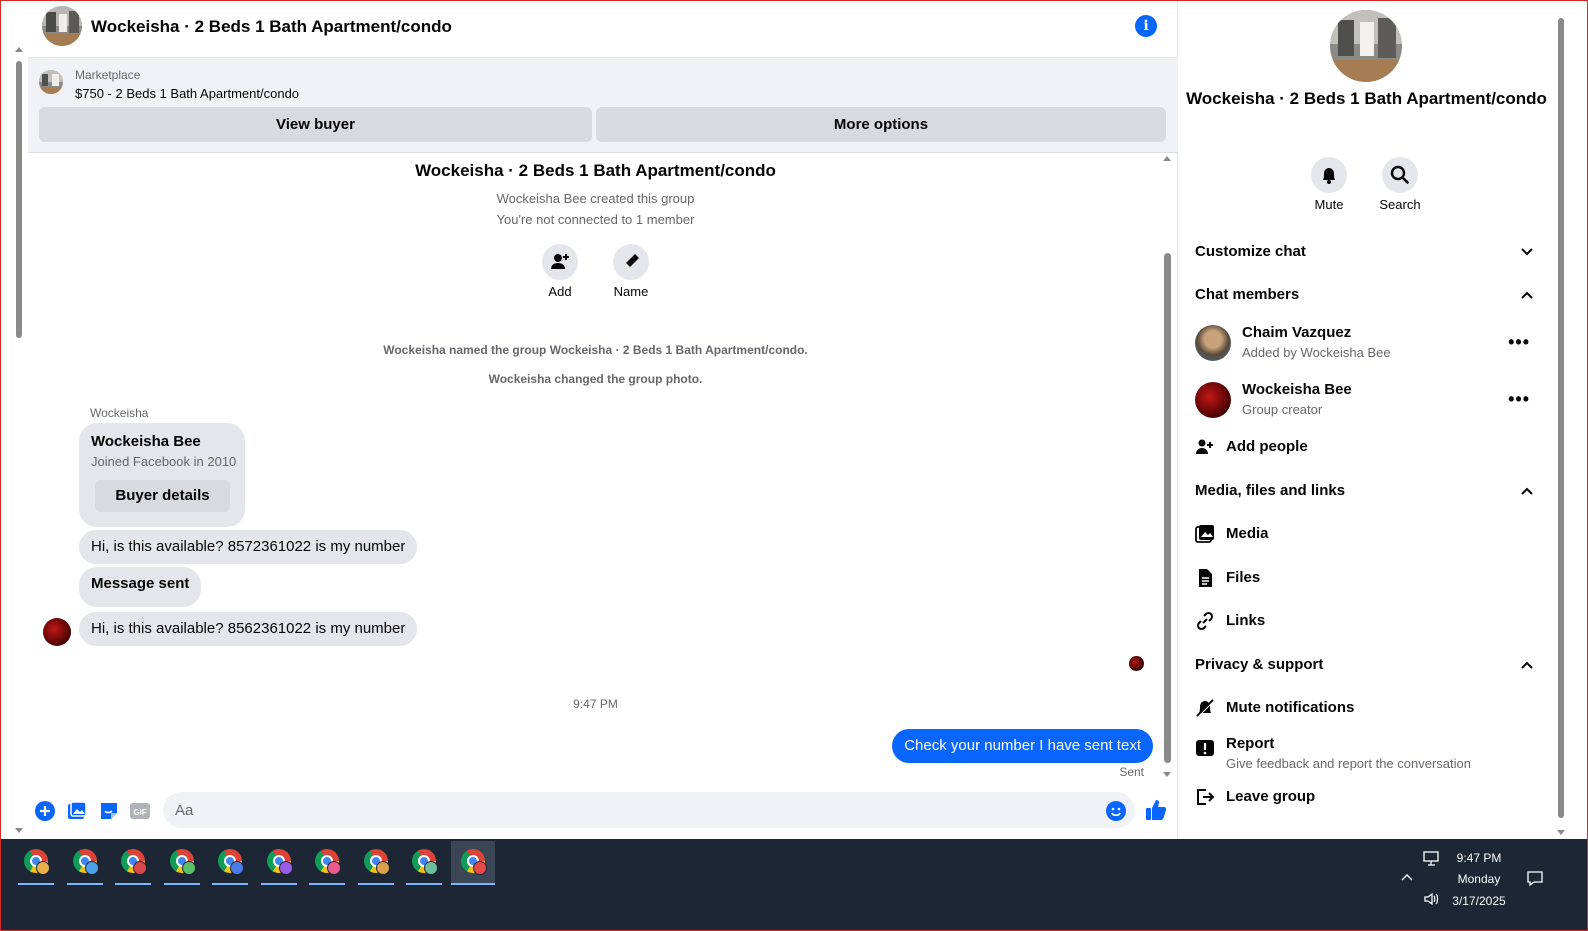 The image size is (1588, 931). Describe the element at coordinates (1367, 708) in the screenshot. I see `mute-notifications-row: Mute notifications` at that location.